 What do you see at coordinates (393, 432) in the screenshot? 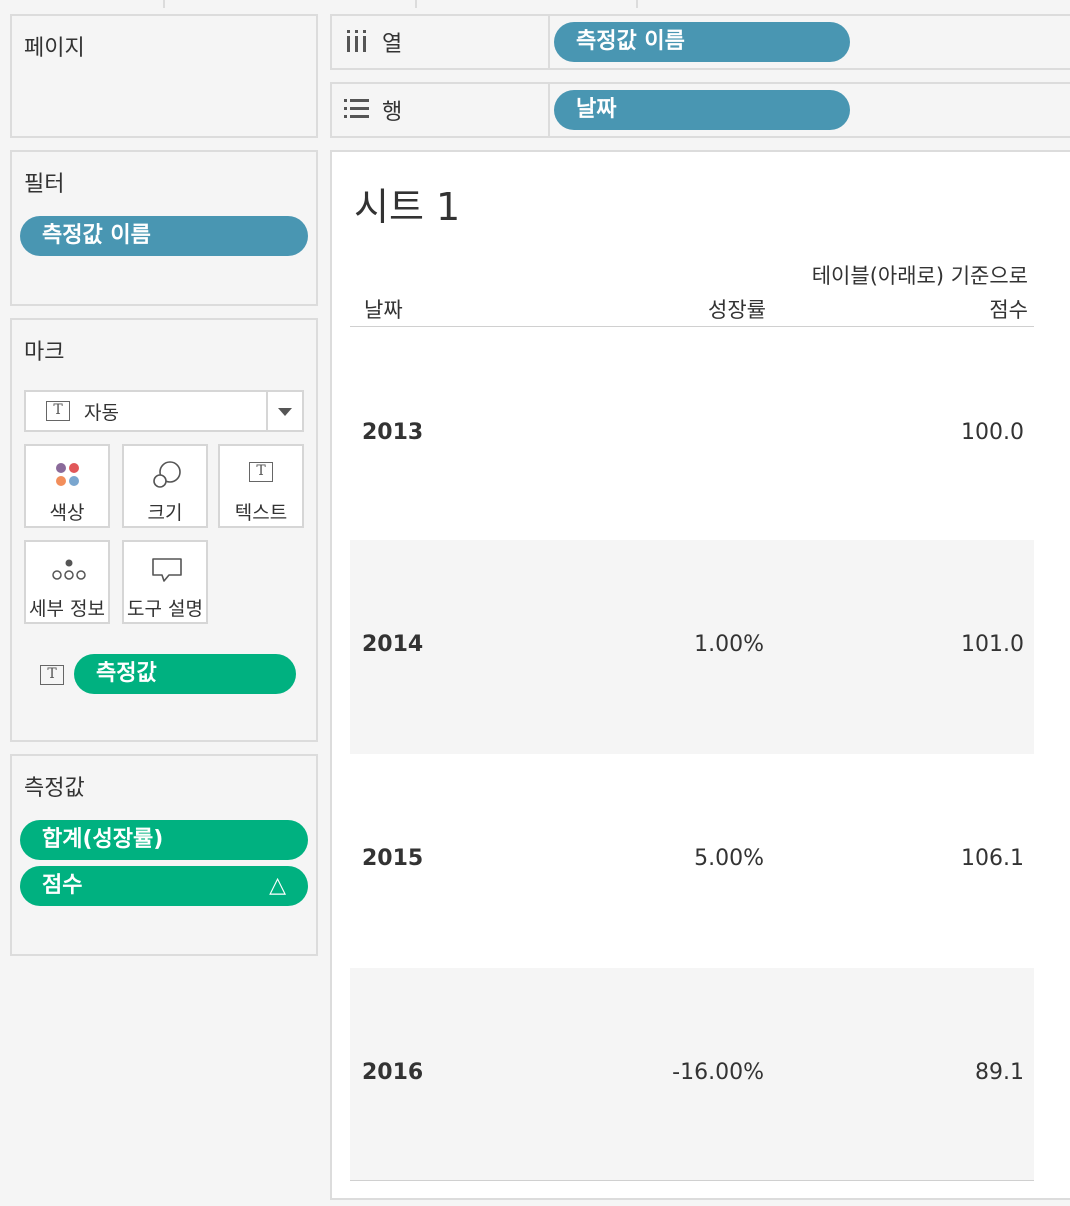
I see `row-year: 2013` at bounding box center [393, 432].